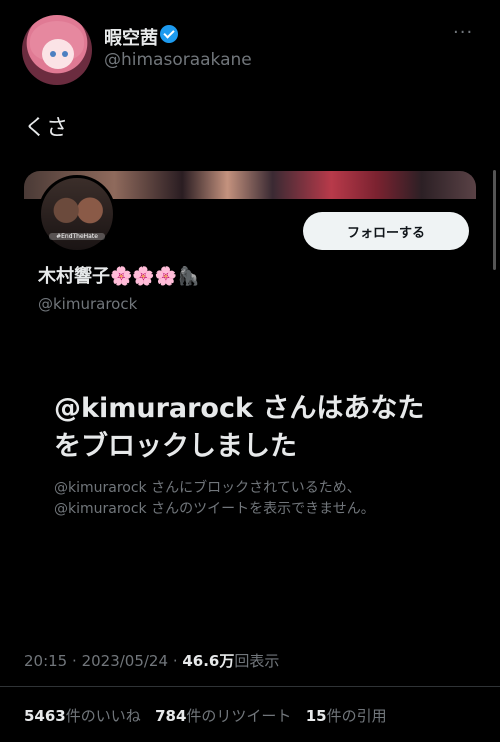  I want to click on author-name: 暇空茜, so click(131, 37).